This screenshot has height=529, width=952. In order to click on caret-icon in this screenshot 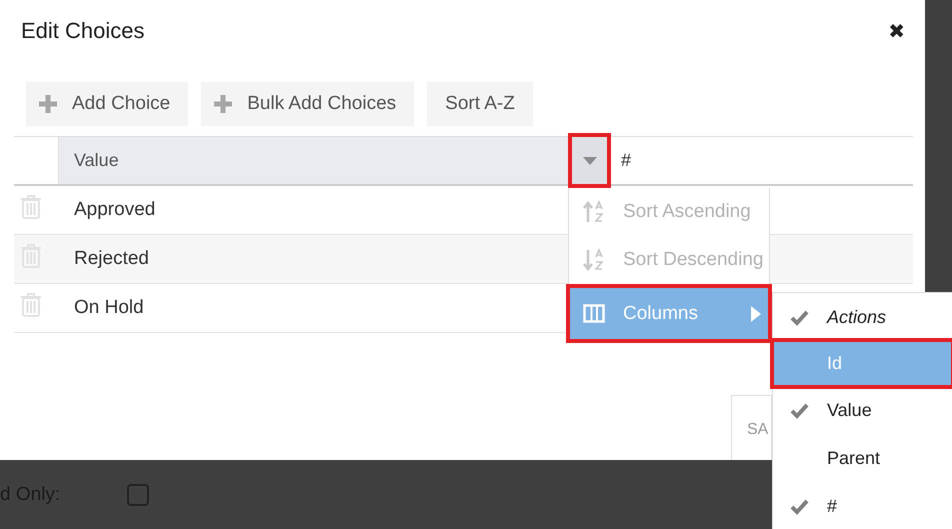, I will do `click(589, 160)`.